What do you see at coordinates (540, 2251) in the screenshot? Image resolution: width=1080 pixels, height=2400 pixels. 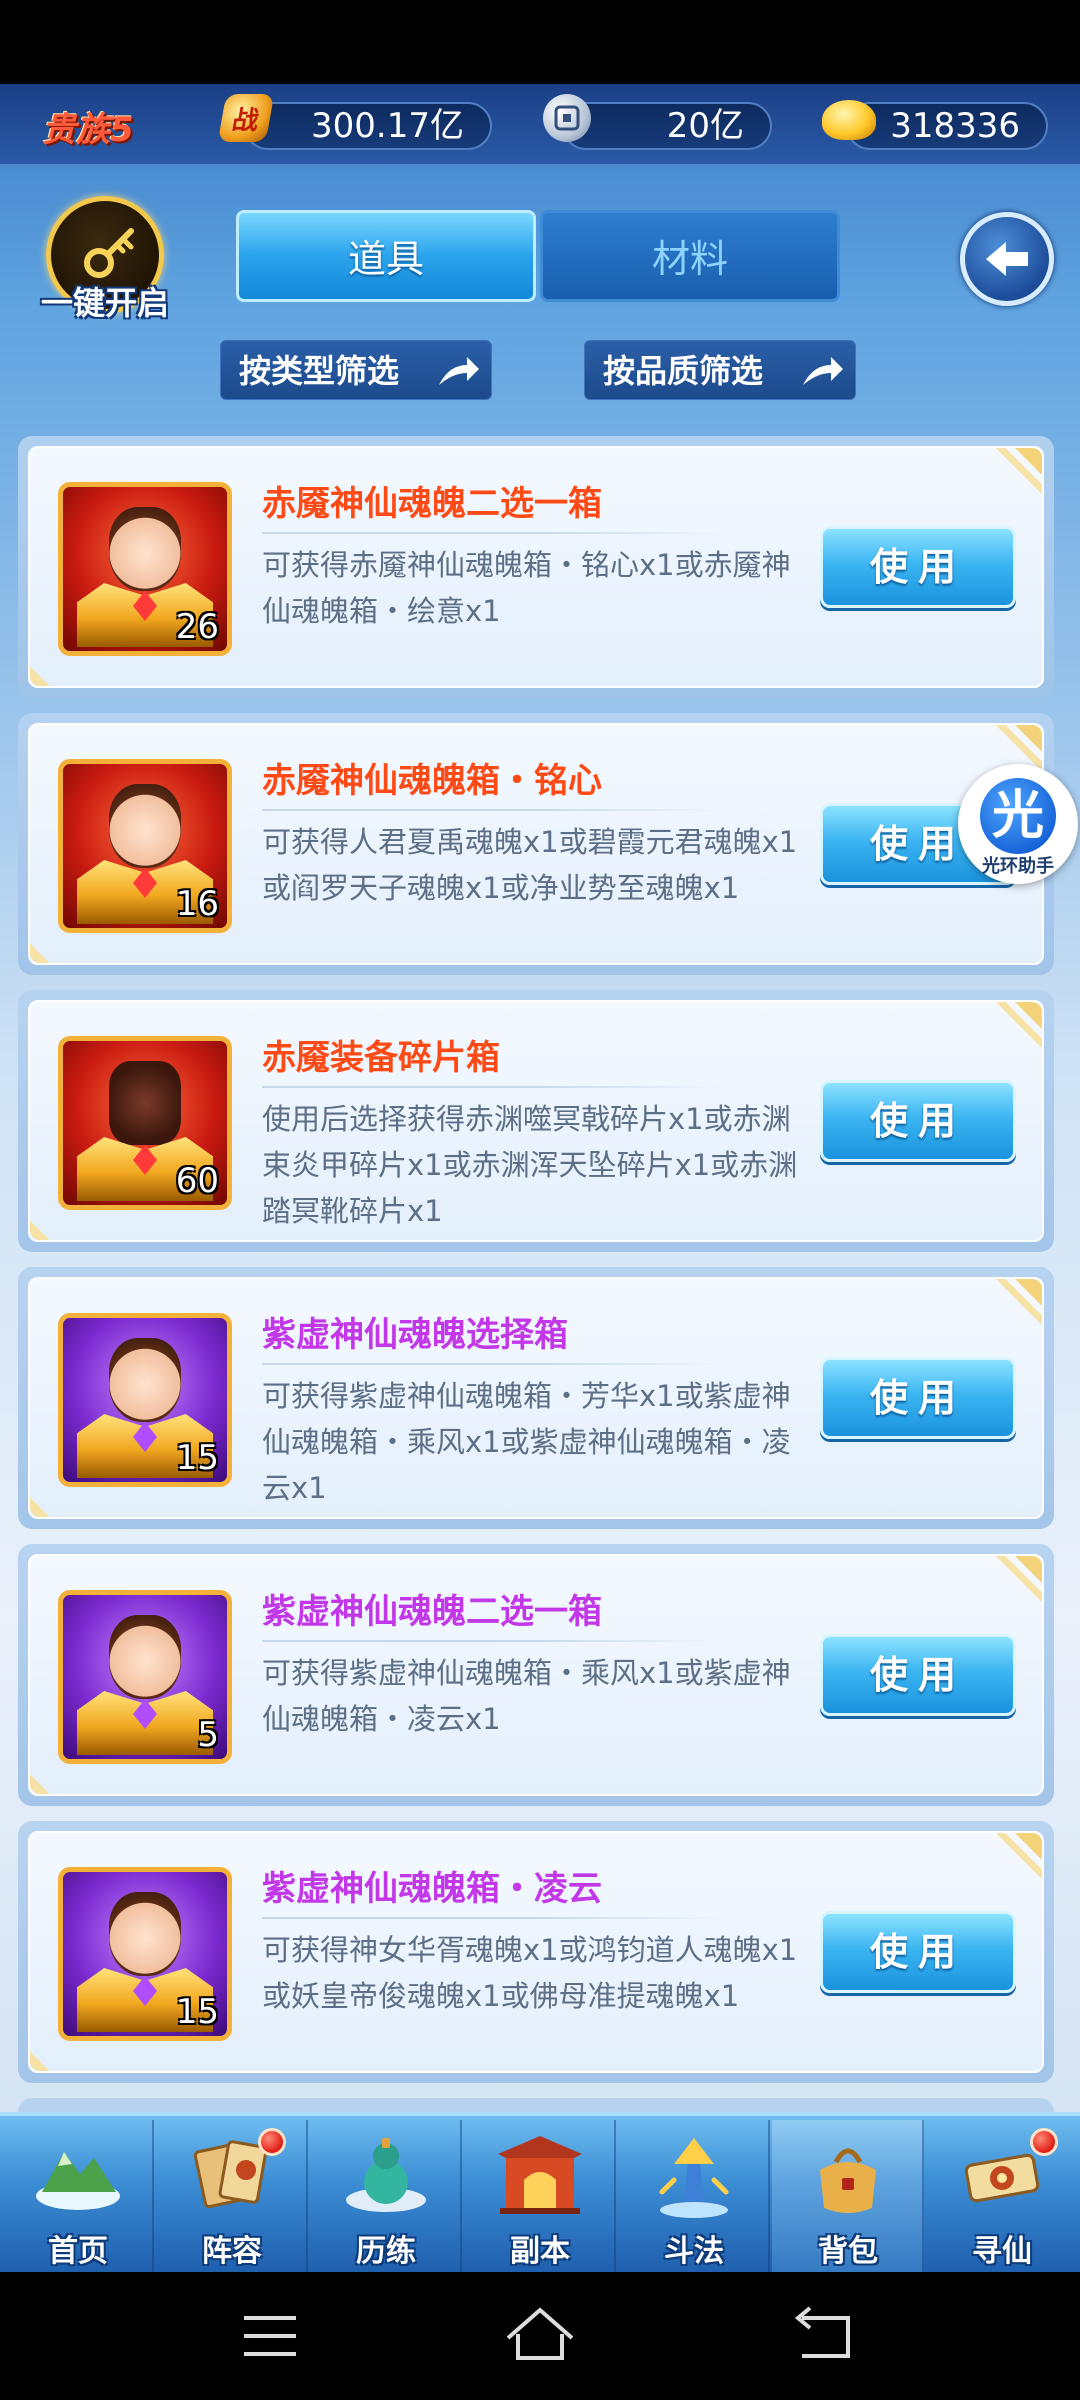 I see `nav-label: 副本` at bounding box center [540, 2251].